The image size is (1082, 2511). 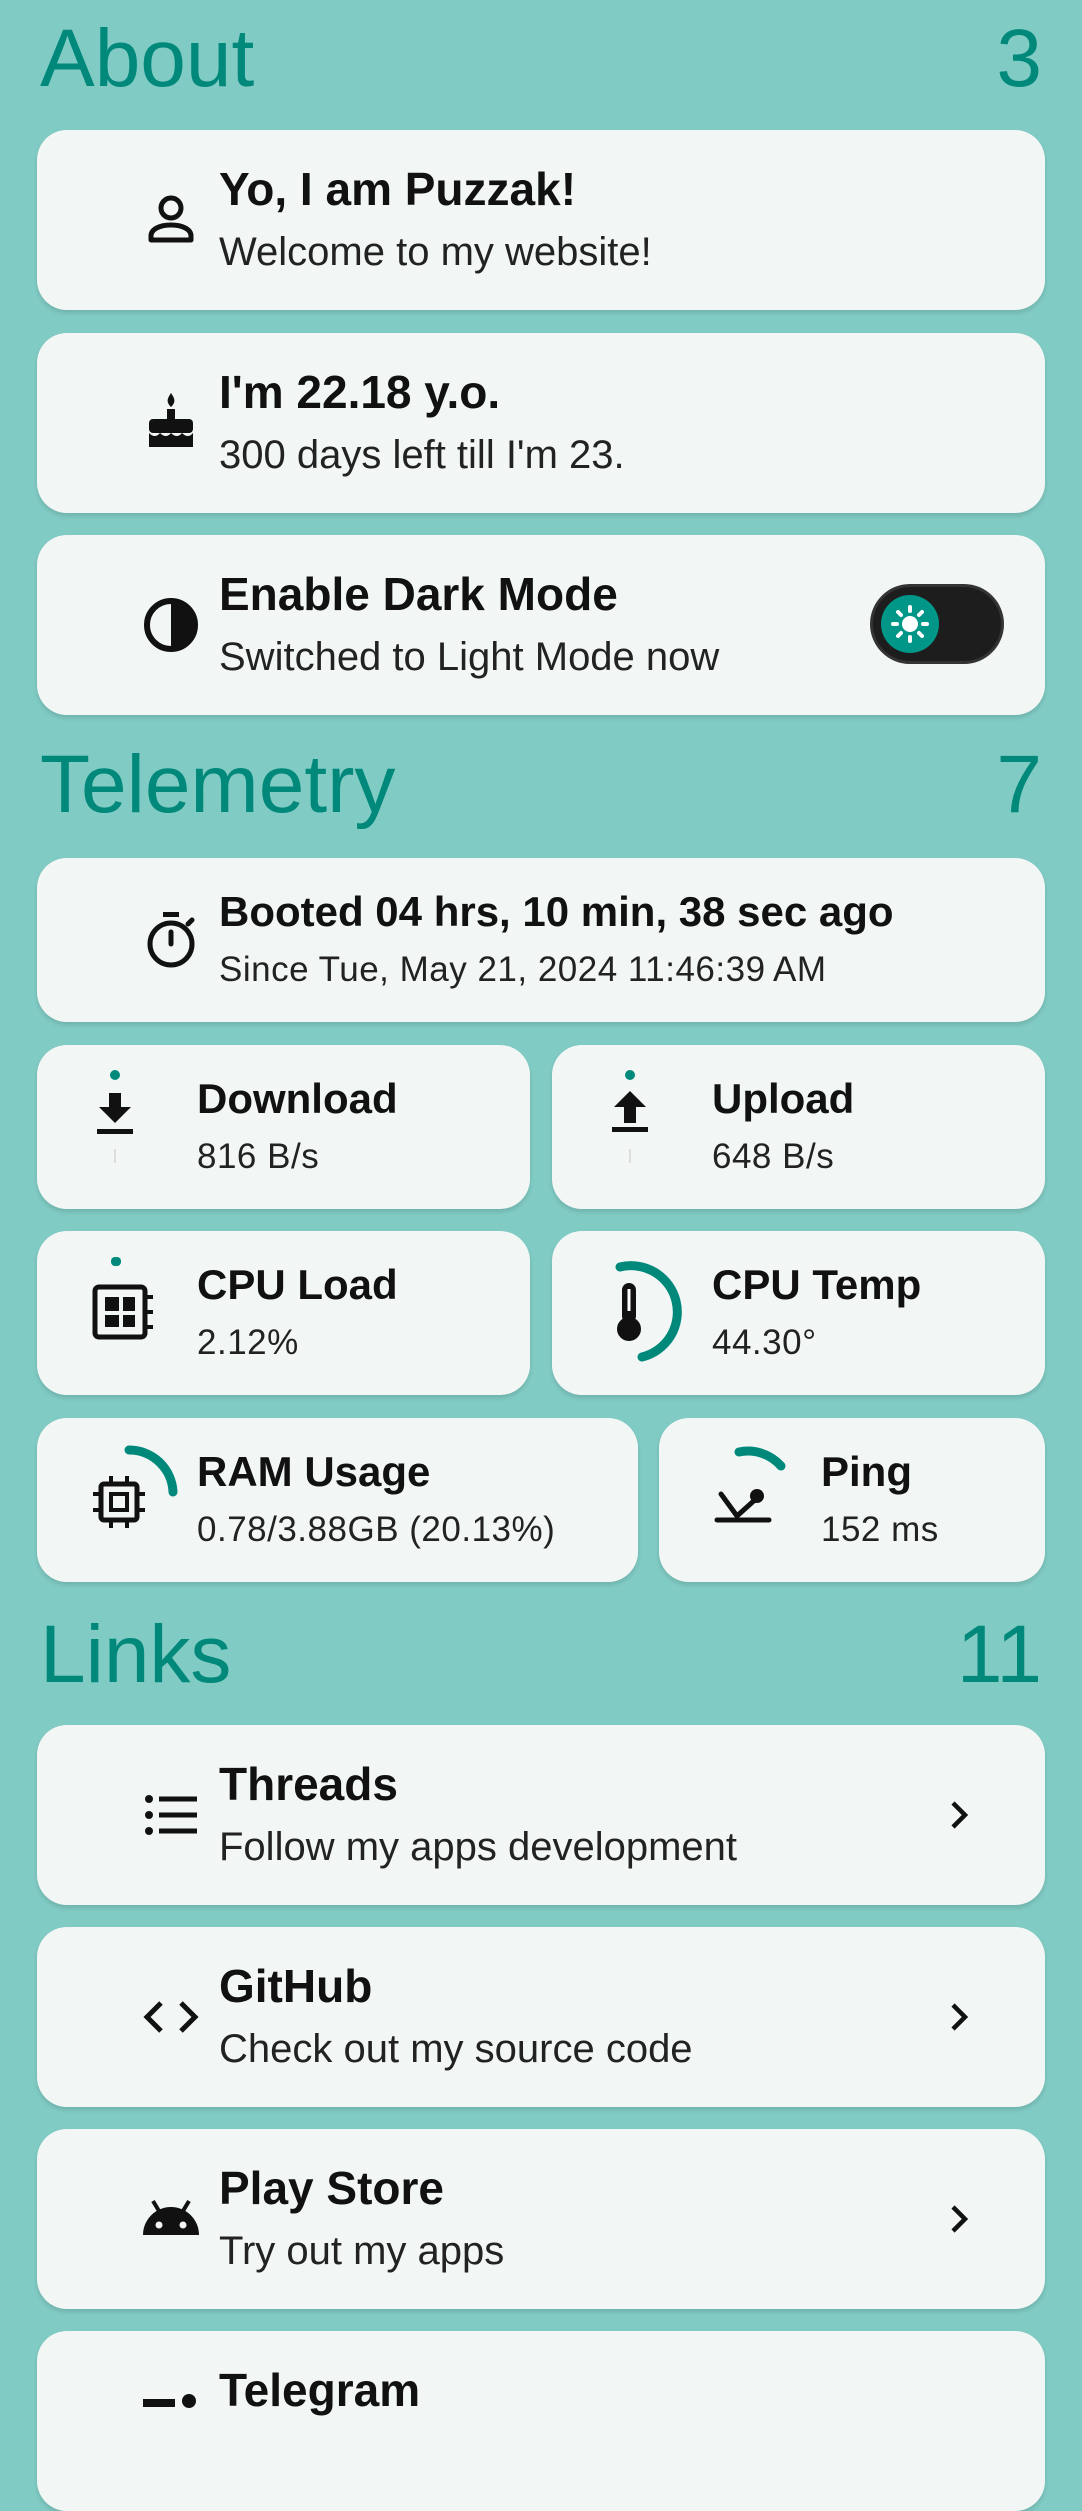 I want to click on download-card: Download 816 B/s, so click(x=283, y=1127).